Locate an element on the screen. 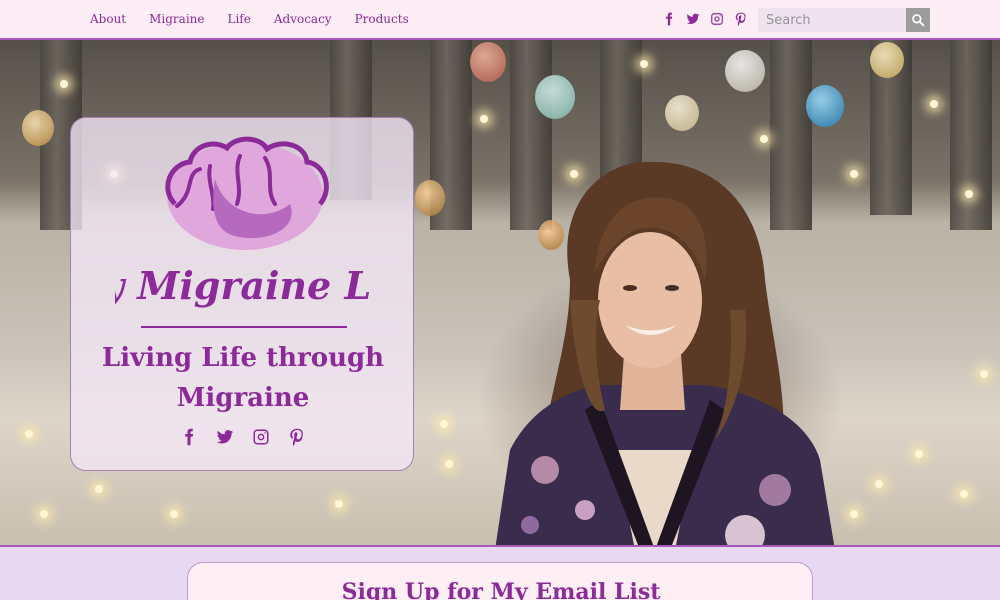 The height and width of the screenshot is (600, 1000). site-tagline: Living Life through Migraine is located at coordinates (243, 378).